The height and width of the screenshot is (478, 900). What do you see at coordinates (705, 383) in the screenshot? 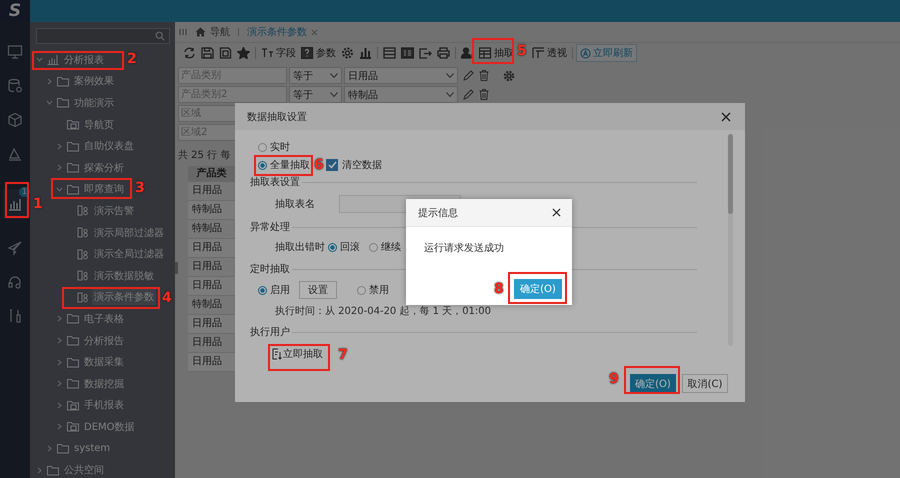
I see `cancel-button: 取消(C)` at bounding box center [705, 383].